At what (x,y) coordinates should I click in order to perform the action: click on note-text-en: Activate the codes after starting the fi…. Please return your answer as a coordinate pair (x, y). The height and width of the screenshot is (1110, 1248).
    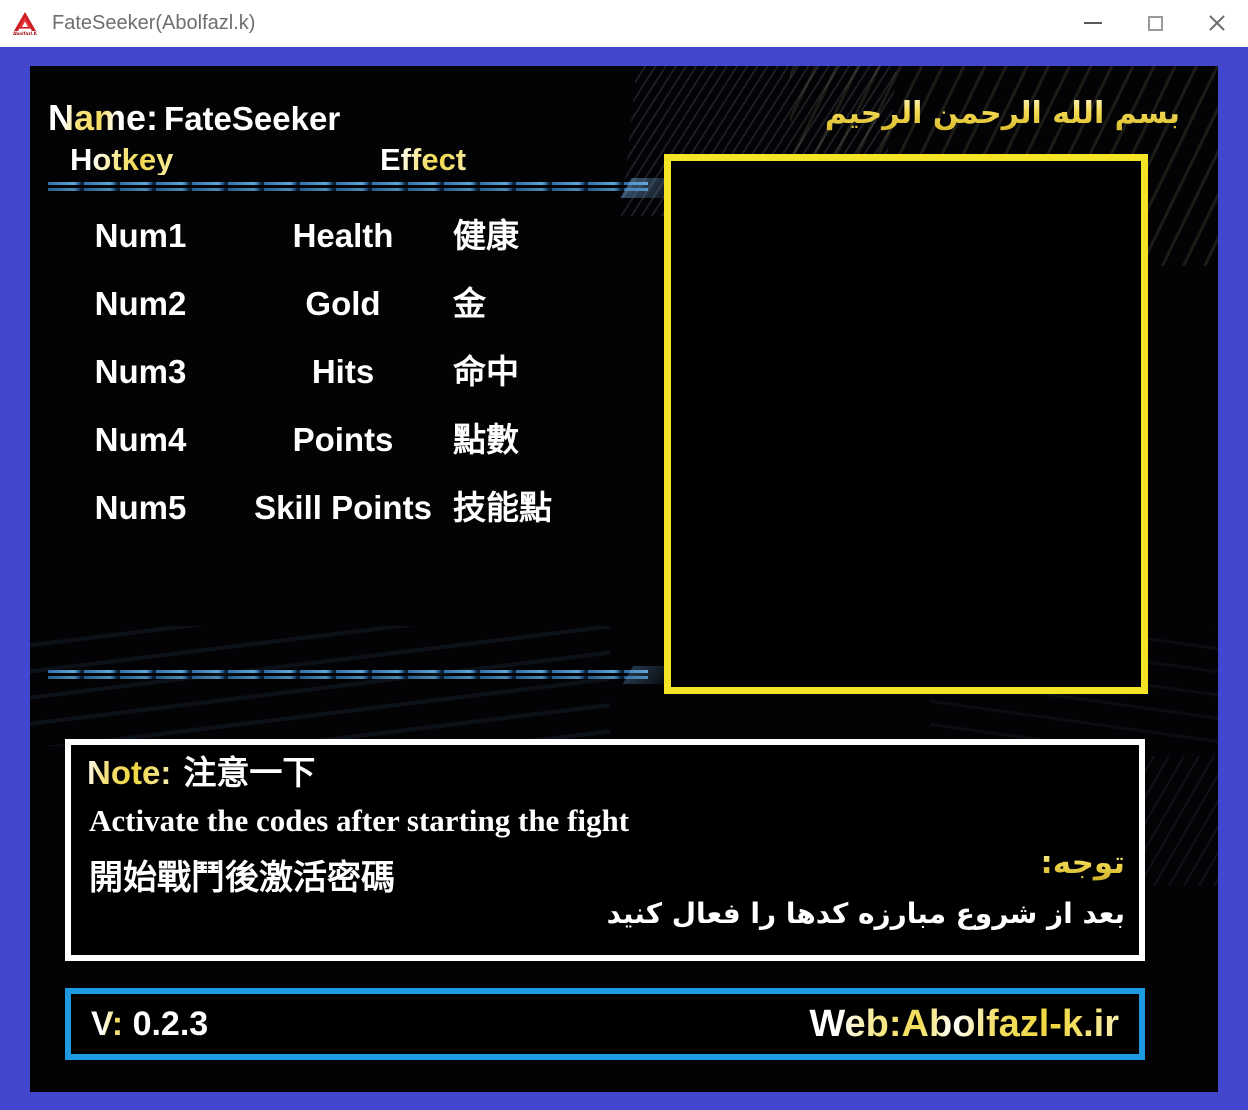
    Looking at the image, I should click on (359, 820).